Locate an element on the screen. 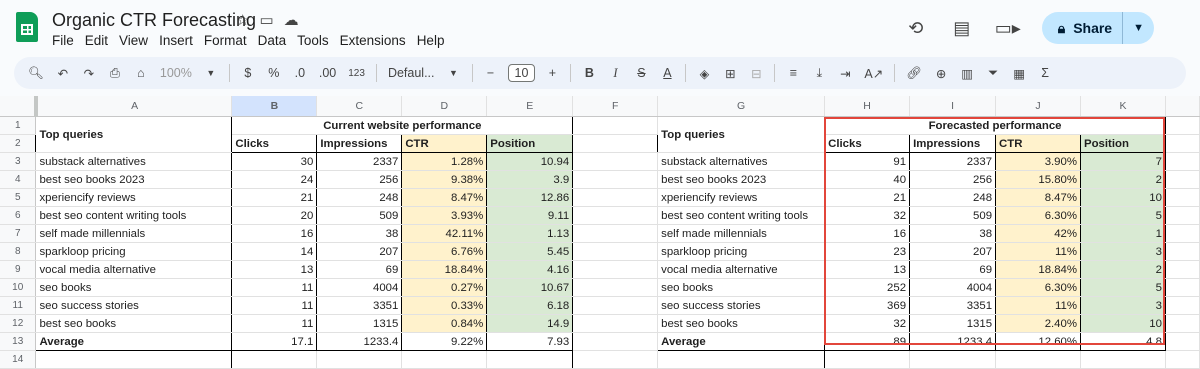 The image size is (1200, 369). font-size-increase-icon: + is located at coordinates (552, 73).